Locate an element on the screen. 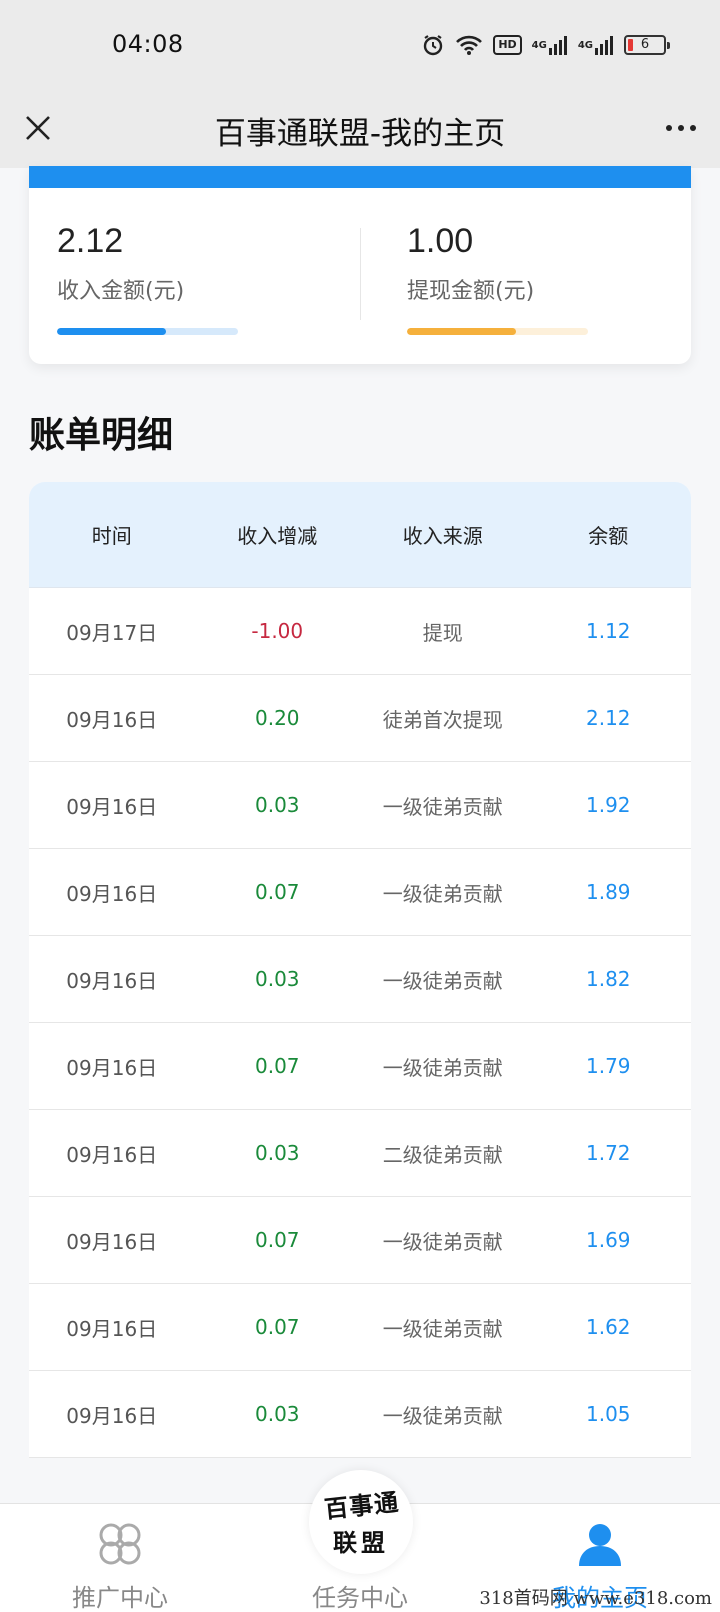 The height and width of the screenshot is (1612, 720). nav-label-promotion: 推广中心 is located at coordinates (120, 1598).